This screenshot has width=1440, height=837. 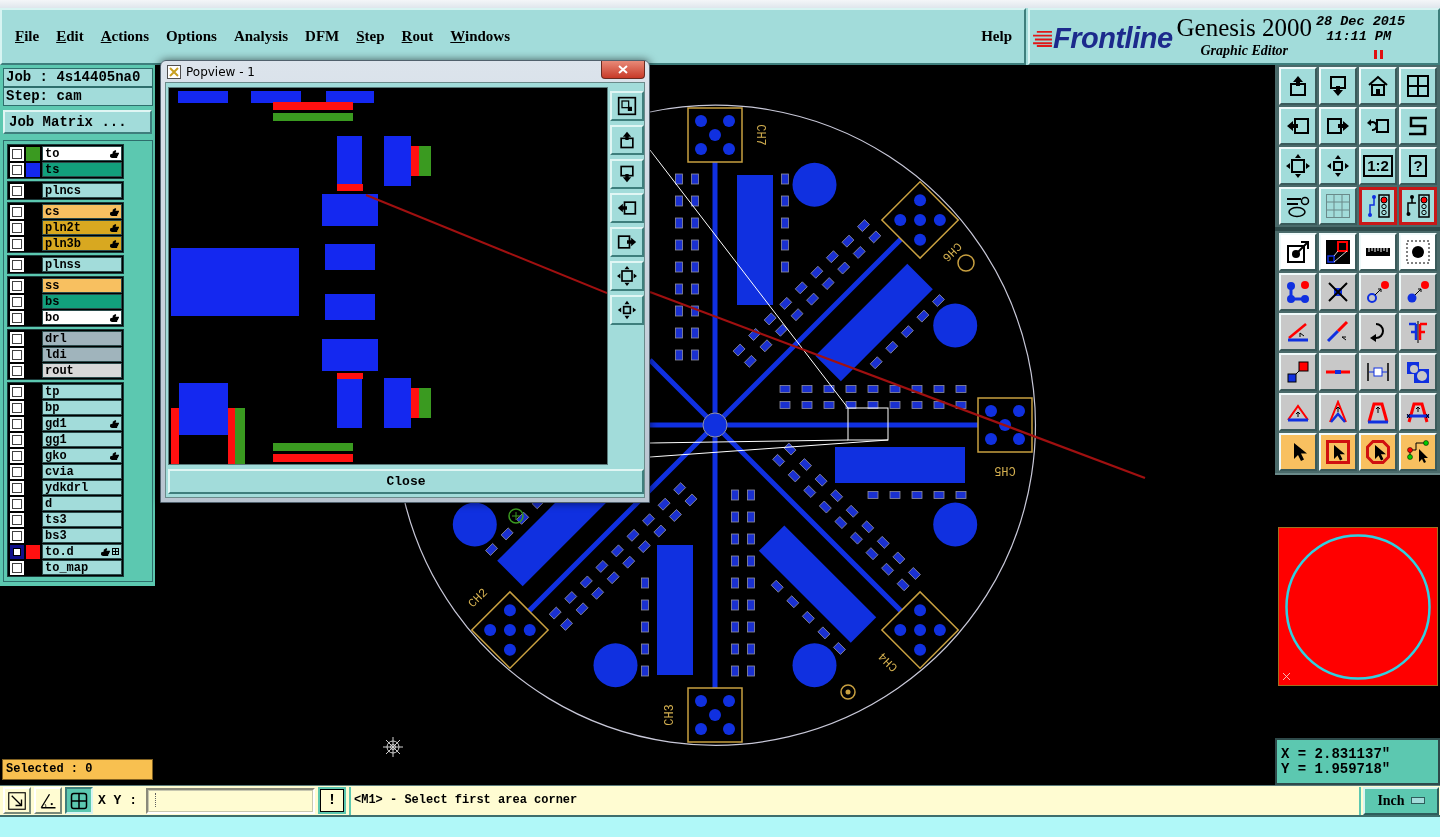 I want to click on menu-item: Options, so click(x=191, y=36).